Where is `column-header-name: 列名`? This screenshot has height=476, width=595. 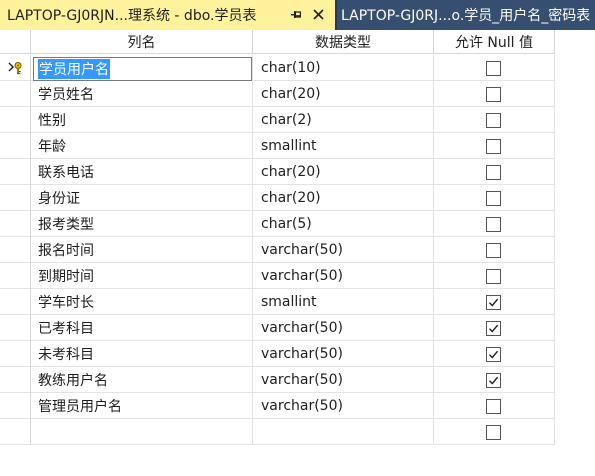
column-header-name: 列名 is located at coordinates (142, 42).